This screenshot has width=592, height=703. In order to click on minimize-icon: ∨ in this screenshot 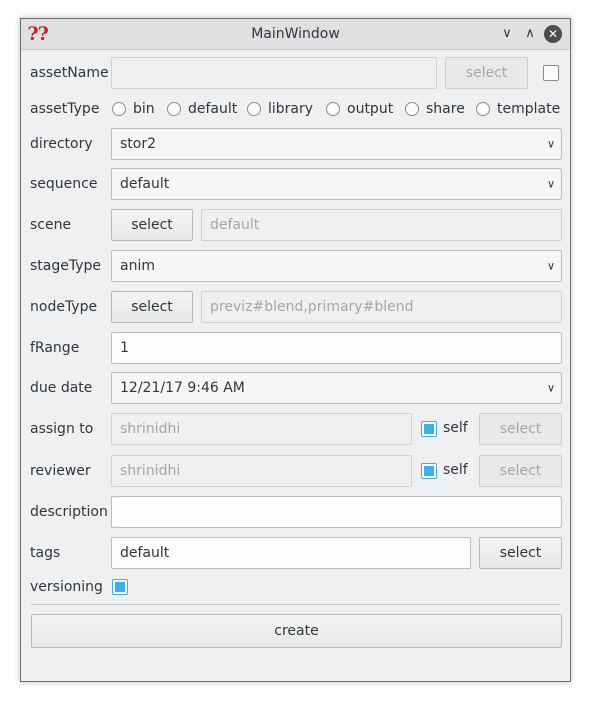, I will do `click(507, 34)`.